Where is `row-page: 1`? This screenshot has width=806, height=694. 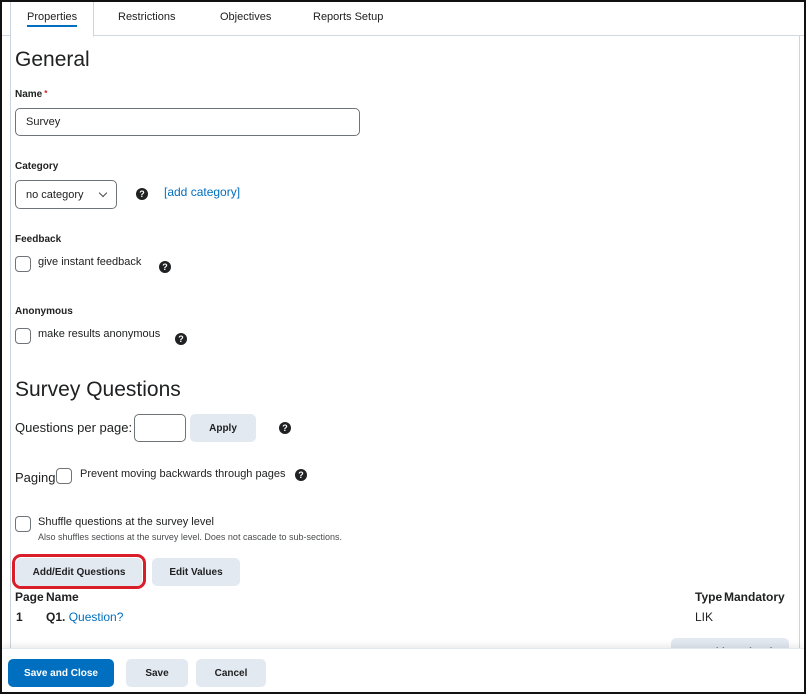 row-page: 1 is located at coordinates (19, 617).